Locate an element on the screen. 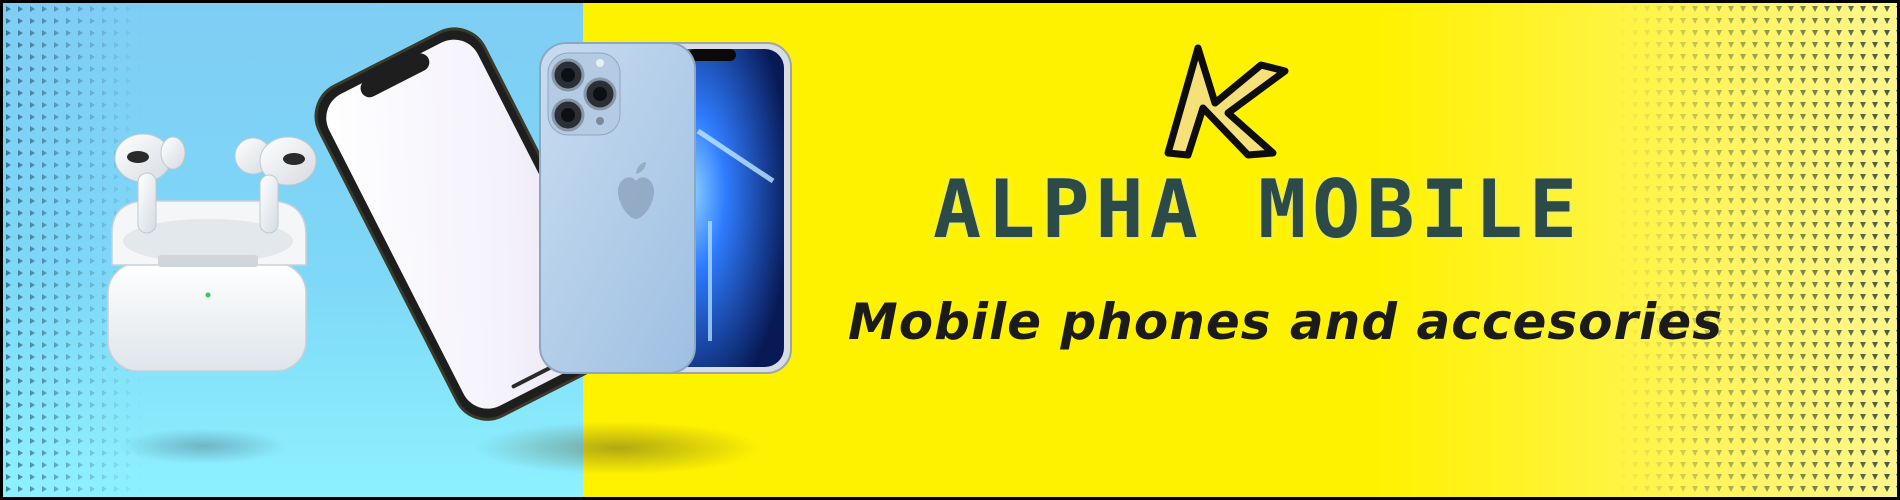 The width and height of the screenshot is (1900, 500). airpods-shadow is located at coordinates (203, 446).